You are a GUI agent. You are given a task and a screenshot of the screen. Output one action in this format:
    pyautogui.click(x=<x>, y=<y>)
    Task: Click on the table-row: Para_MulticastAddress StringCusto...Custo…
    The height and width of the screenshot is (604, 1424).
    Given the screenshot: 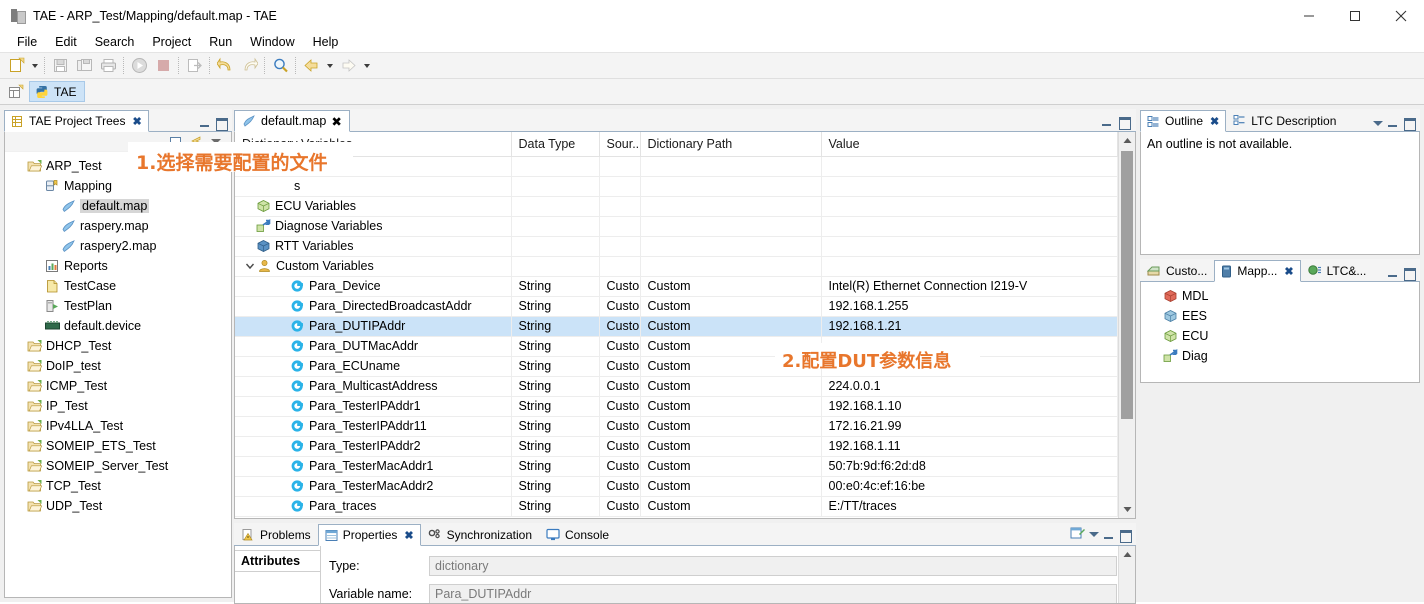 What is the action you would take?
    pyautogui.click(x=676, y=386)
    